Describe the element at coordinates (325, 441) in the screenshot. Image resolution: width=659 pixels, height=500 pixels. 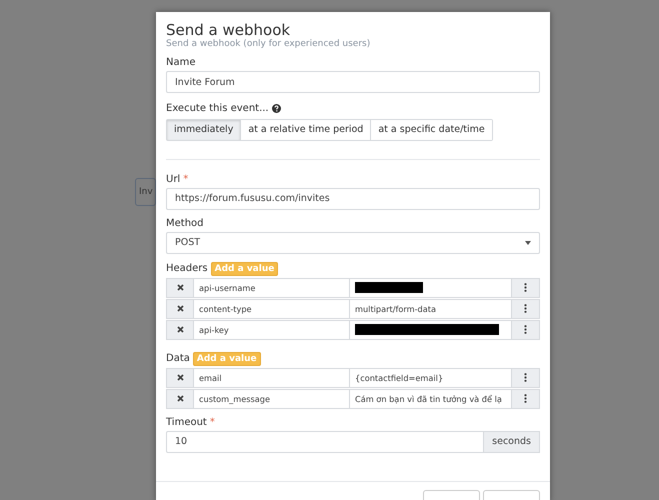
I see `timeout-input: 10` at that location.